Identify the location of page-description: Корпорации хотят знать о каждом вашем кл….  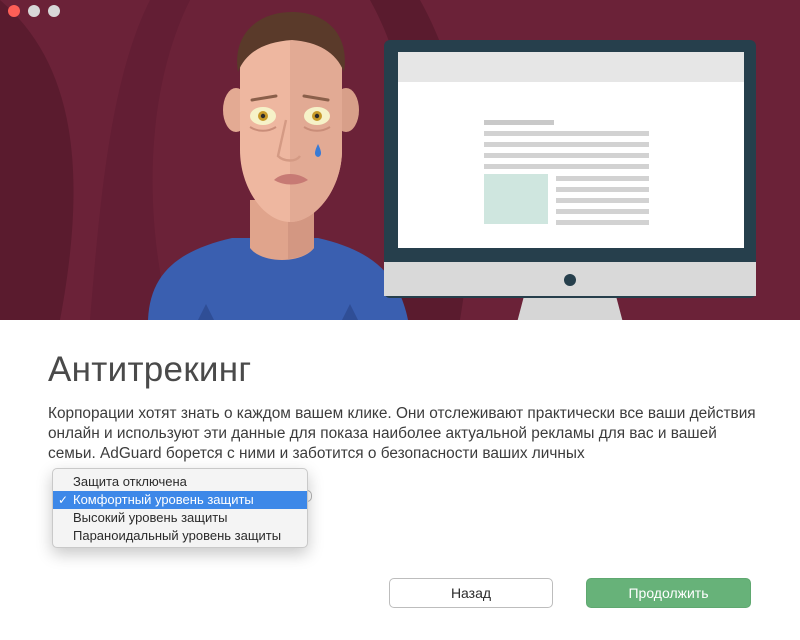
(402, 433).